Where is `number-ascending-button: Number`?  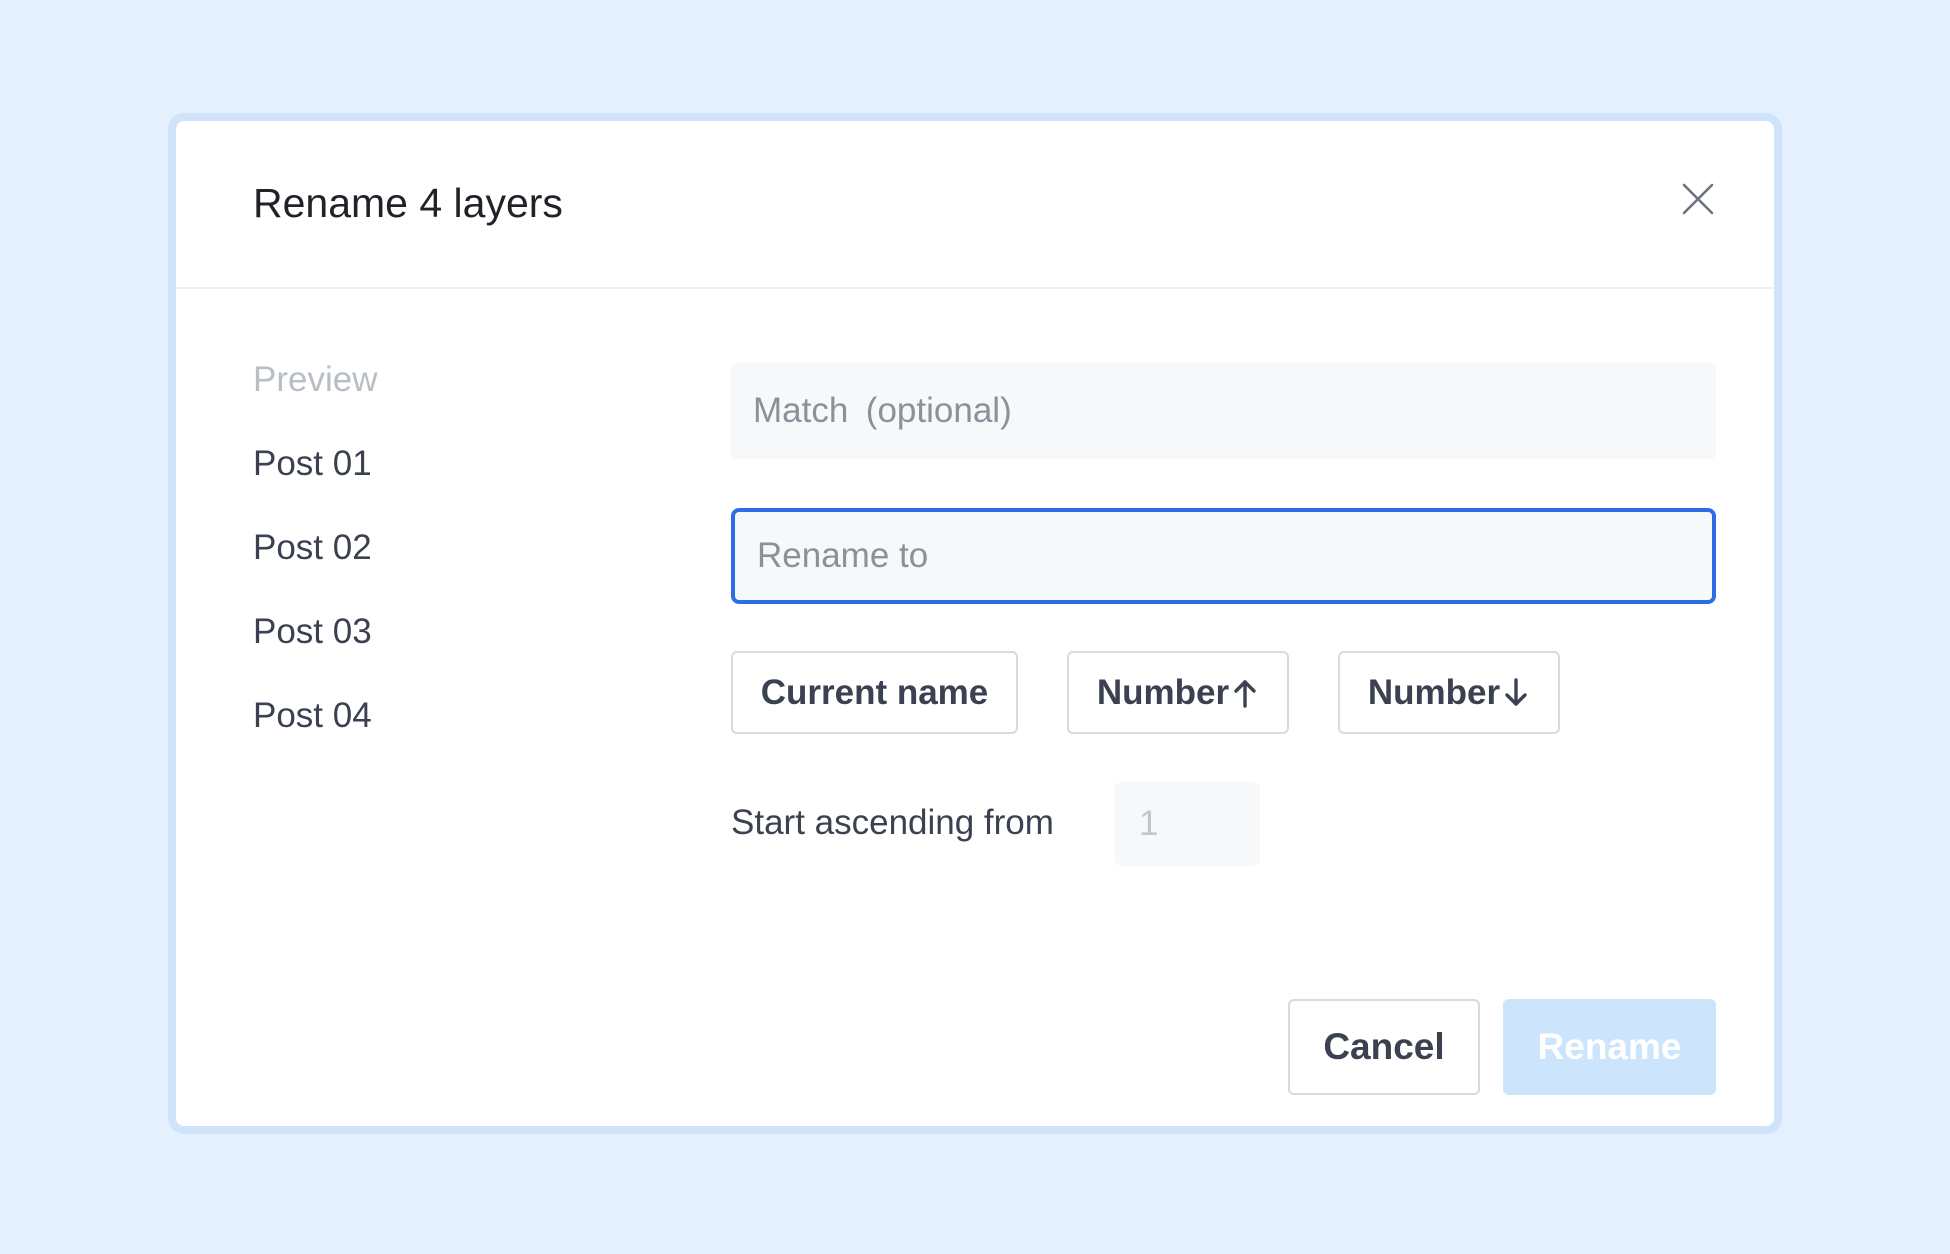
number-ascending-button: Number is located at coordinates (1178, 692).